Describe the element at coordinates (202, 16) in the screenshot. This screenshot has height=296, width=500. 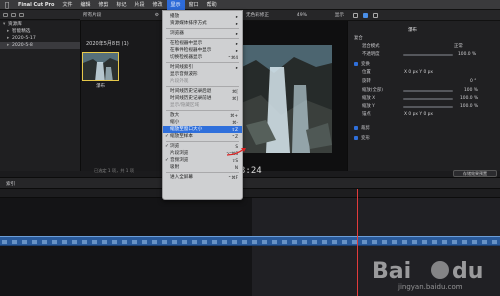
I see `view-menu-item: 播放 ▸` at that location.